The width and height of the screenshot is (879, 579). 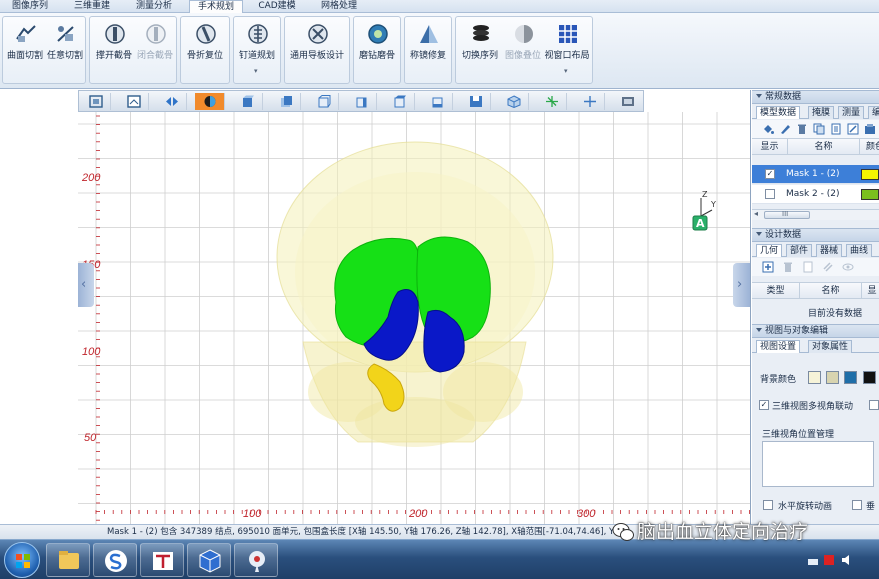 I want to click on watermark: 脑出血立体定向治疗, so click(x=745, y=532).